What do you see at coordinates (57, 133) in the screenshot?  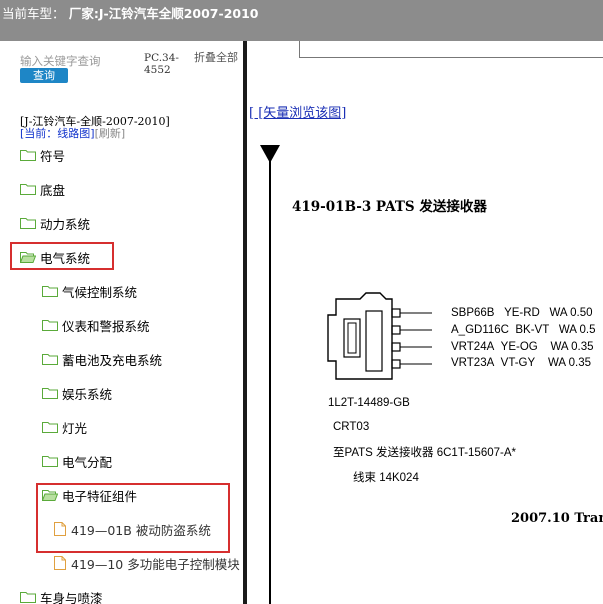 I see `current-view-label: [当前：线路图]` at bounding box center [57, 133].